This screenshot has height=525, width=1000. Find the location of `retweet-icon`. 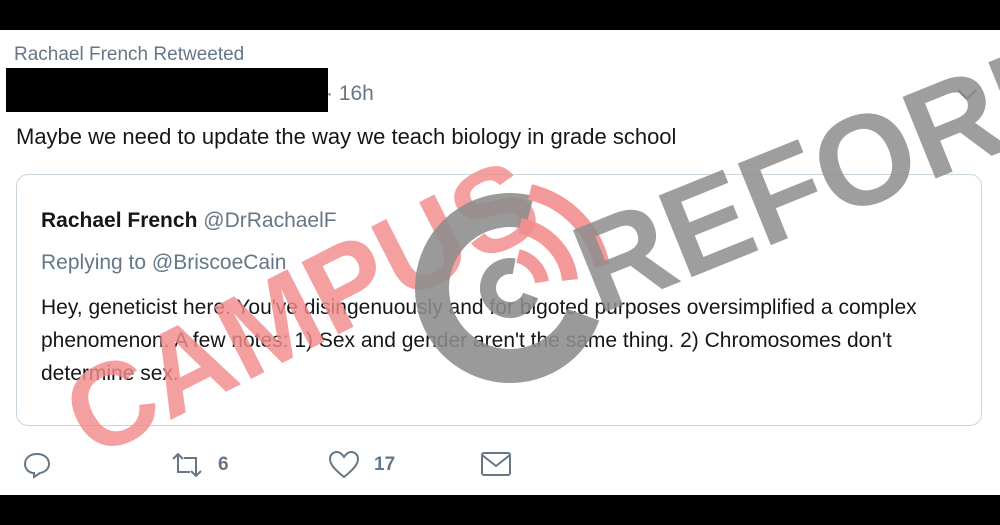

retweet-icon is located at coordinates (187, 465).